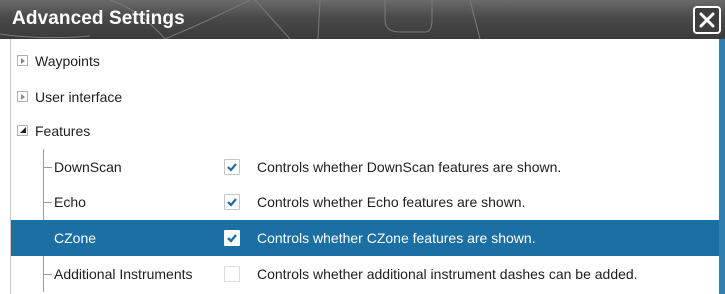 The image size is (725, 294). I want to click on tree-group-features: Features, so click(367, 131).